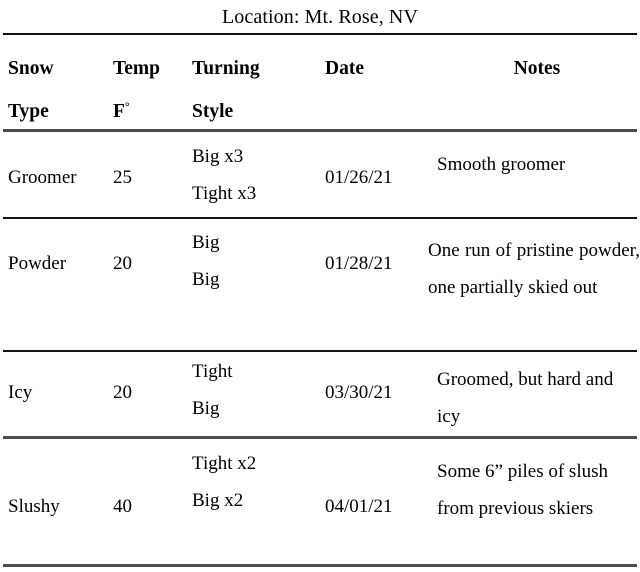  Describe the element at coordinates (151, 90) in the screenshot. I see `column-header-temp: Temp F°` at that location.